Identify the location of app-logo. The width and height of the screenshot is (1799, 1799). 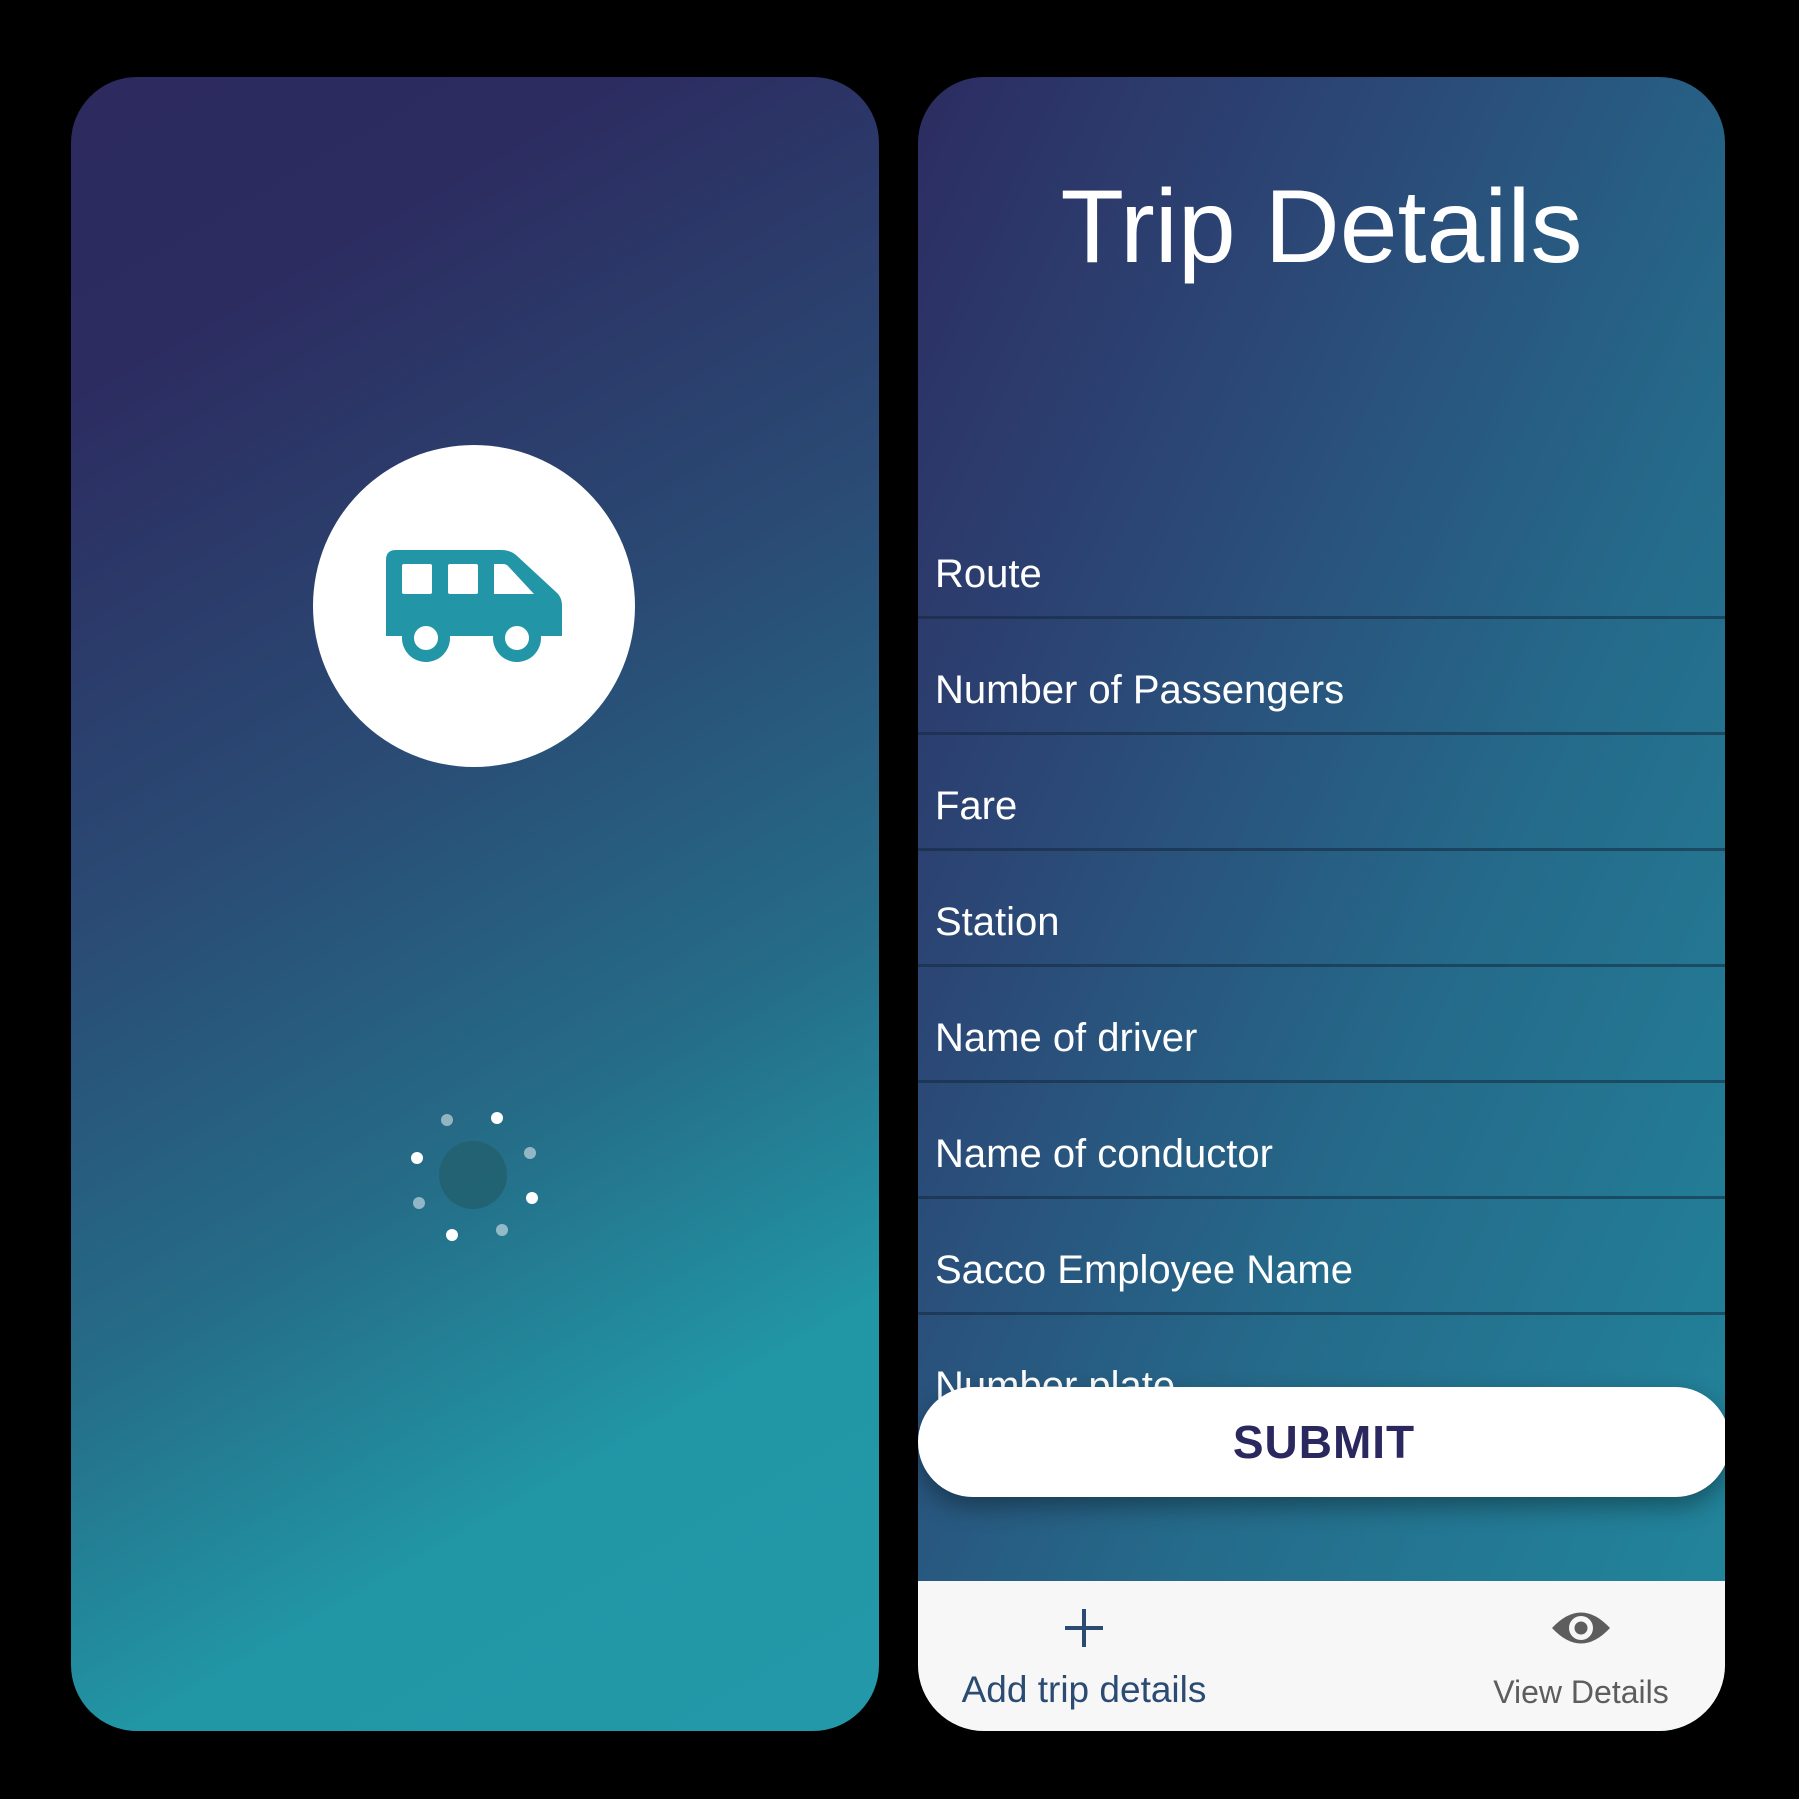
(474, 606).